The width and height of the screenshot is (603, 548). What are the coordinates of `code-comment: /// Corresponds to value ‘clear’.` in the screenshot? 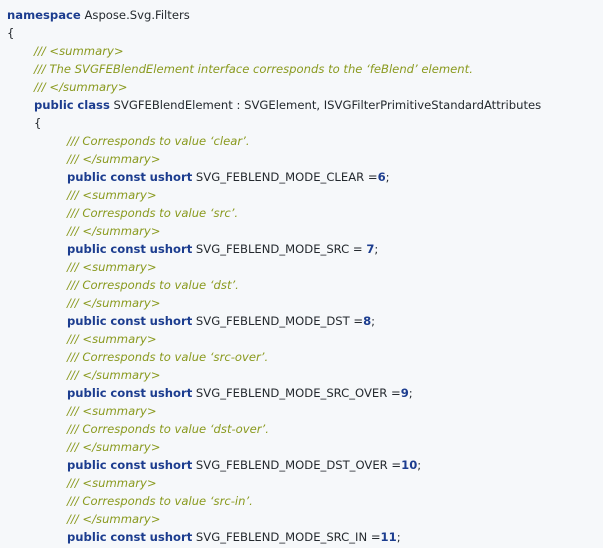 It's located at (158, 141).